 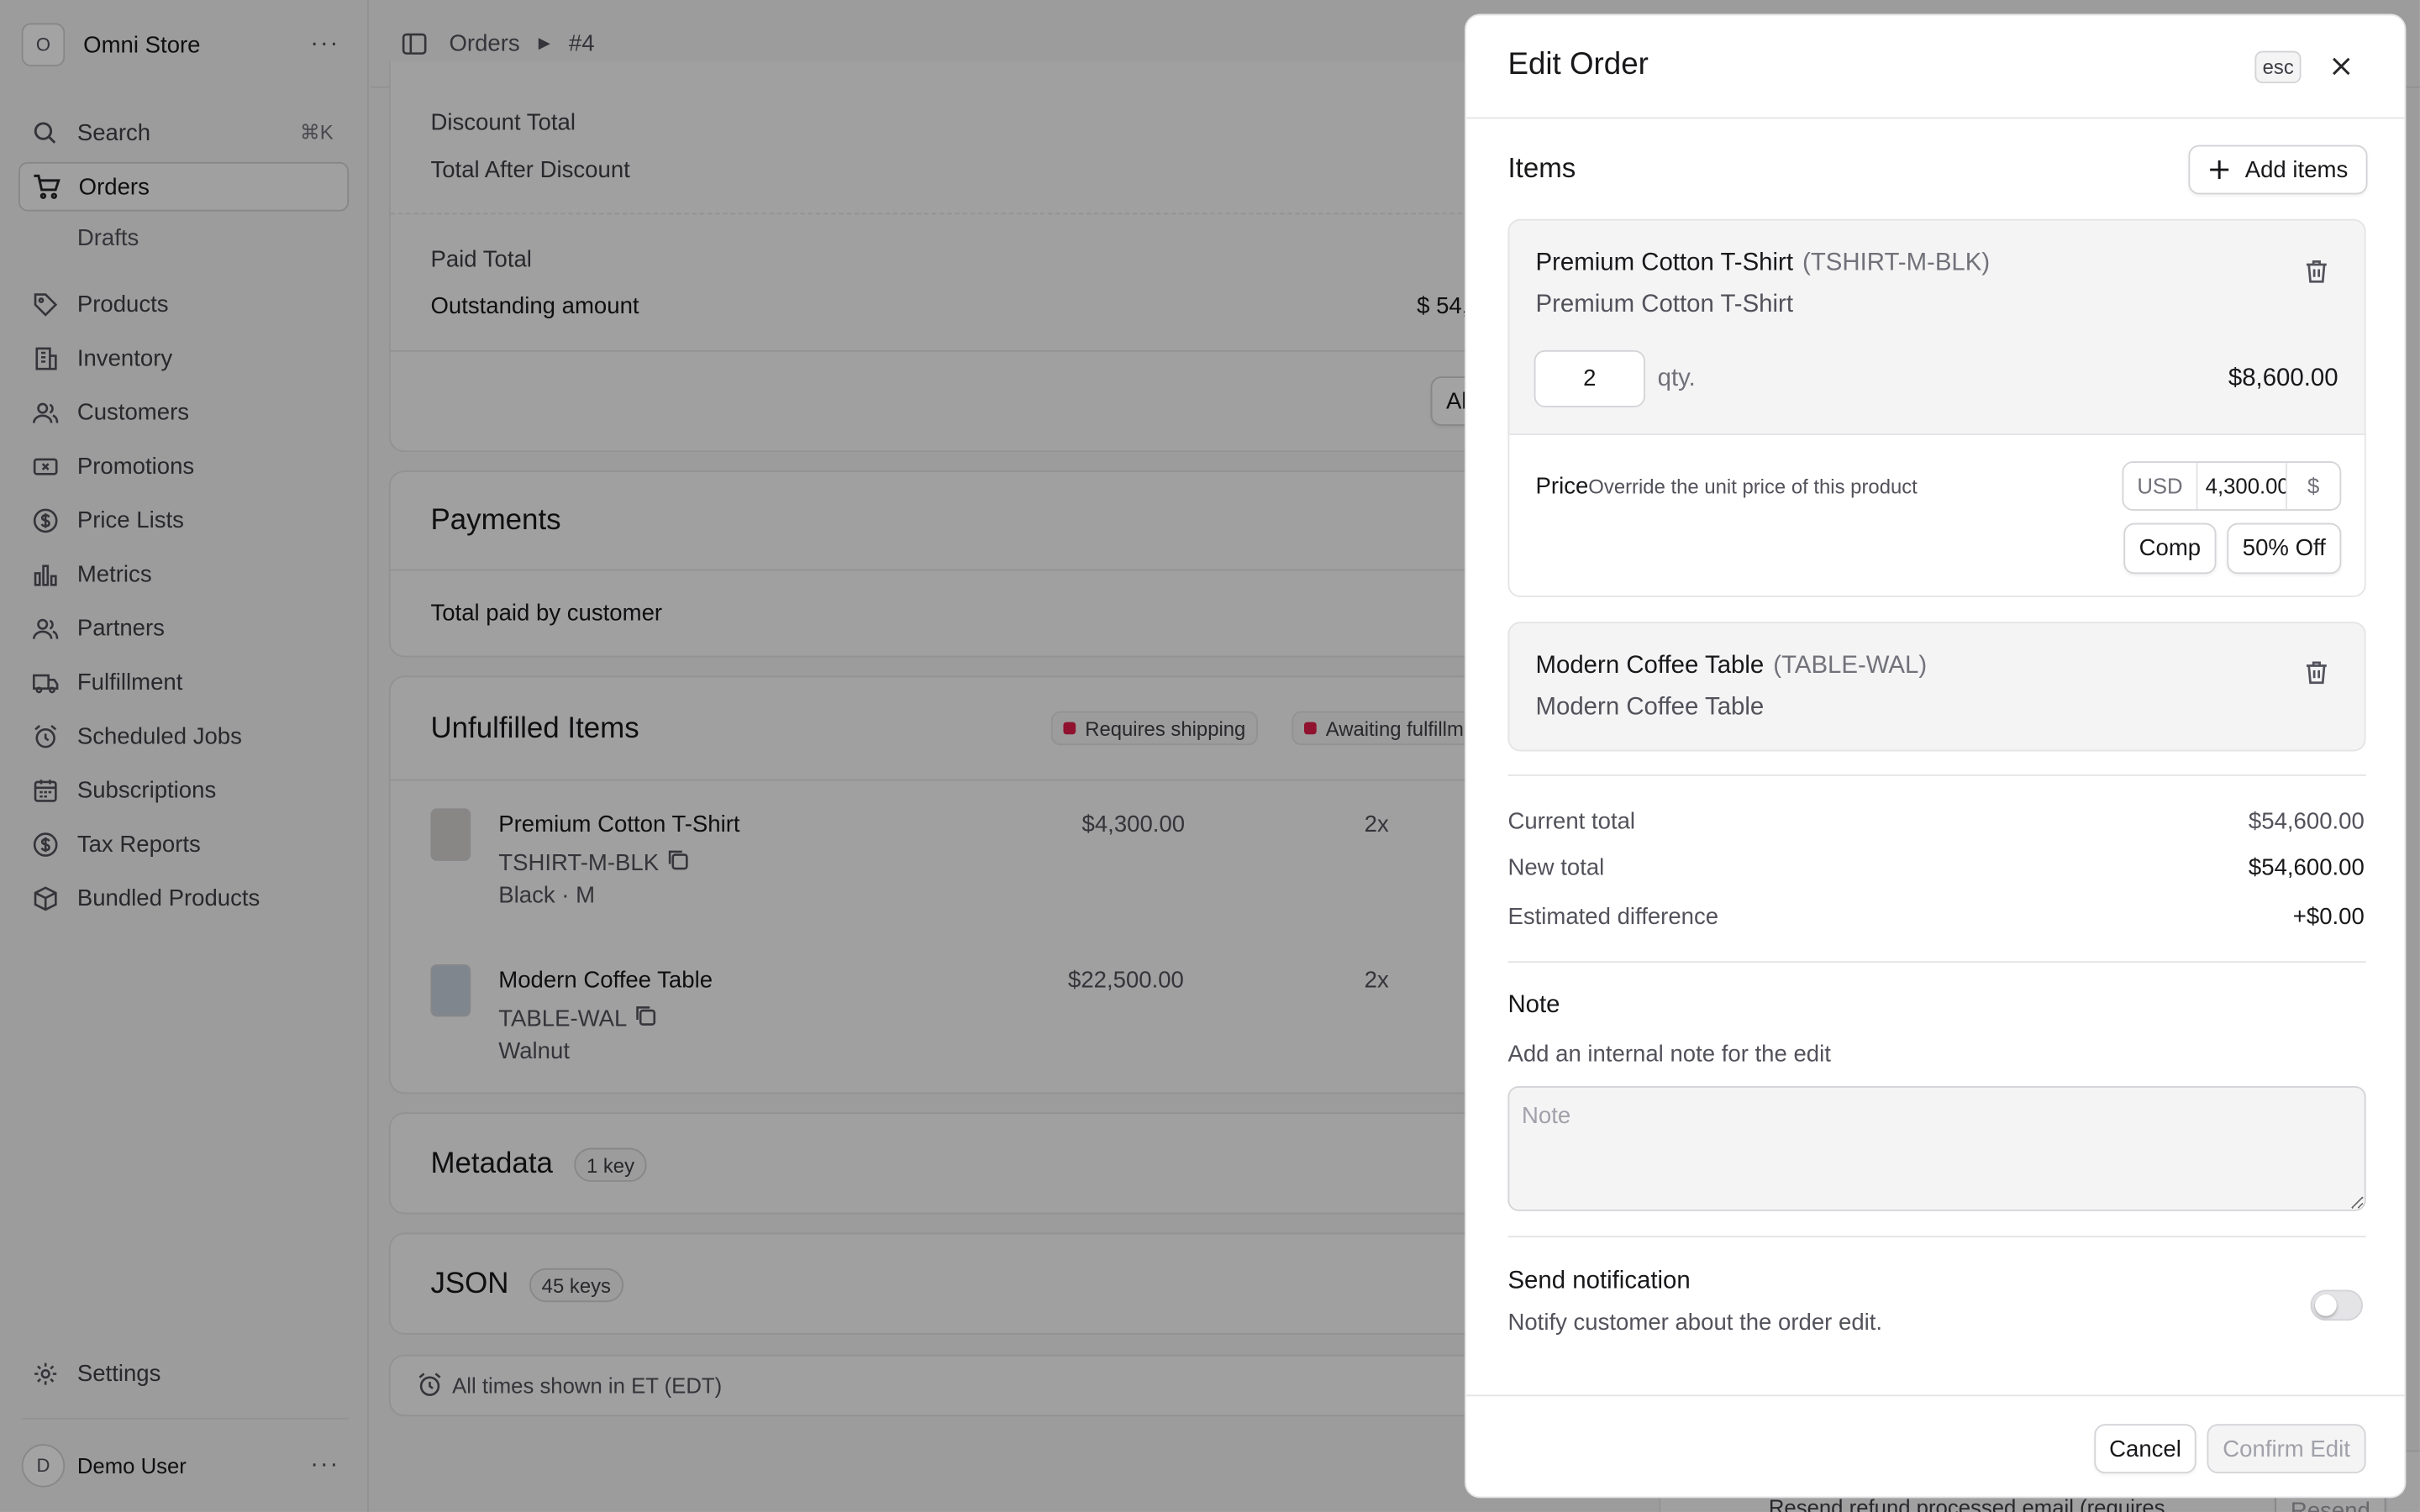 What do you see at coordinates (1578, 64) in the screenshot?
I see `drawer-title: Edit Order` at bounding box center [1578, 64].